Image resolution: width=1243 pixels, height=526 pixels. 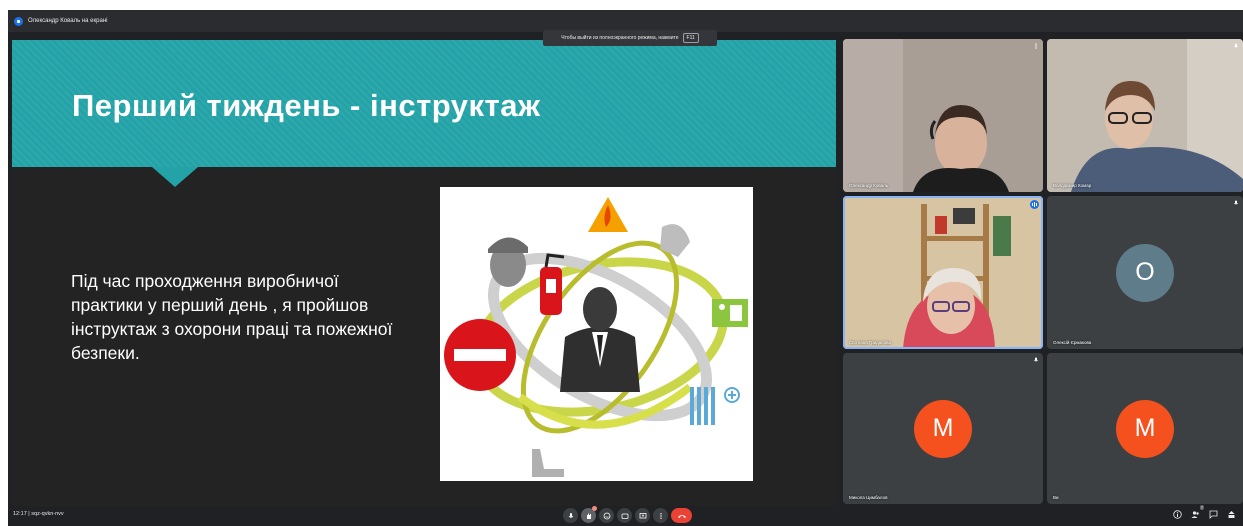 I want to click on participant-tile: Володимир Комар, so click(x=1145, y=115).